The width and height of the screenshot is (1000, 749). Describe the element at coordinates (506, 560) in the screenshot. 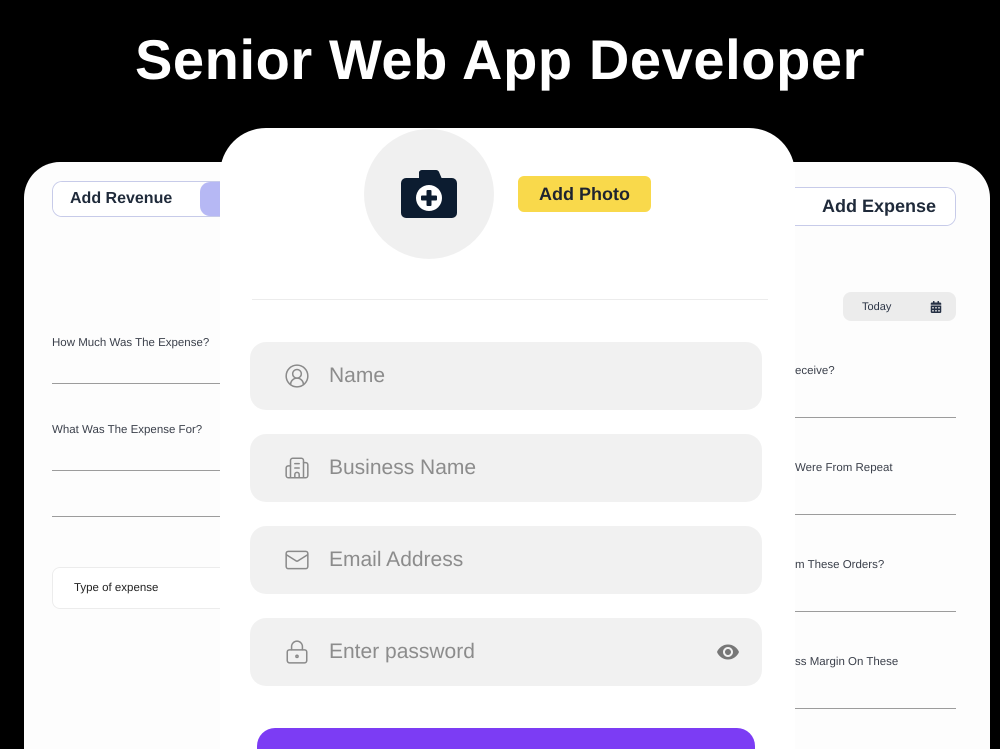

I see `email-field: Email Address` at that location.